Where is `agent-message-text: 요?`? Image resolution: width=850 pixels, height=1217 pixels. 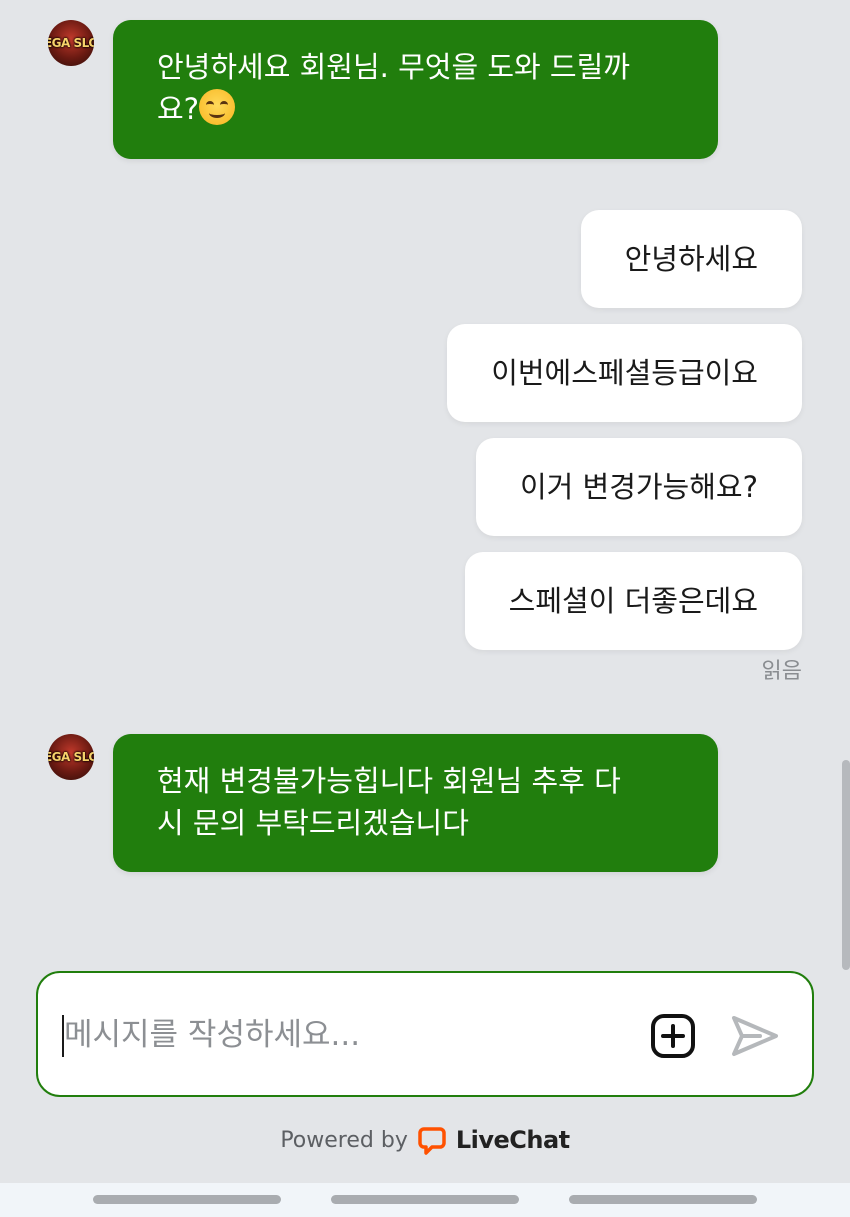 agent-message-text: 요? is located at coordinates (178, 109).